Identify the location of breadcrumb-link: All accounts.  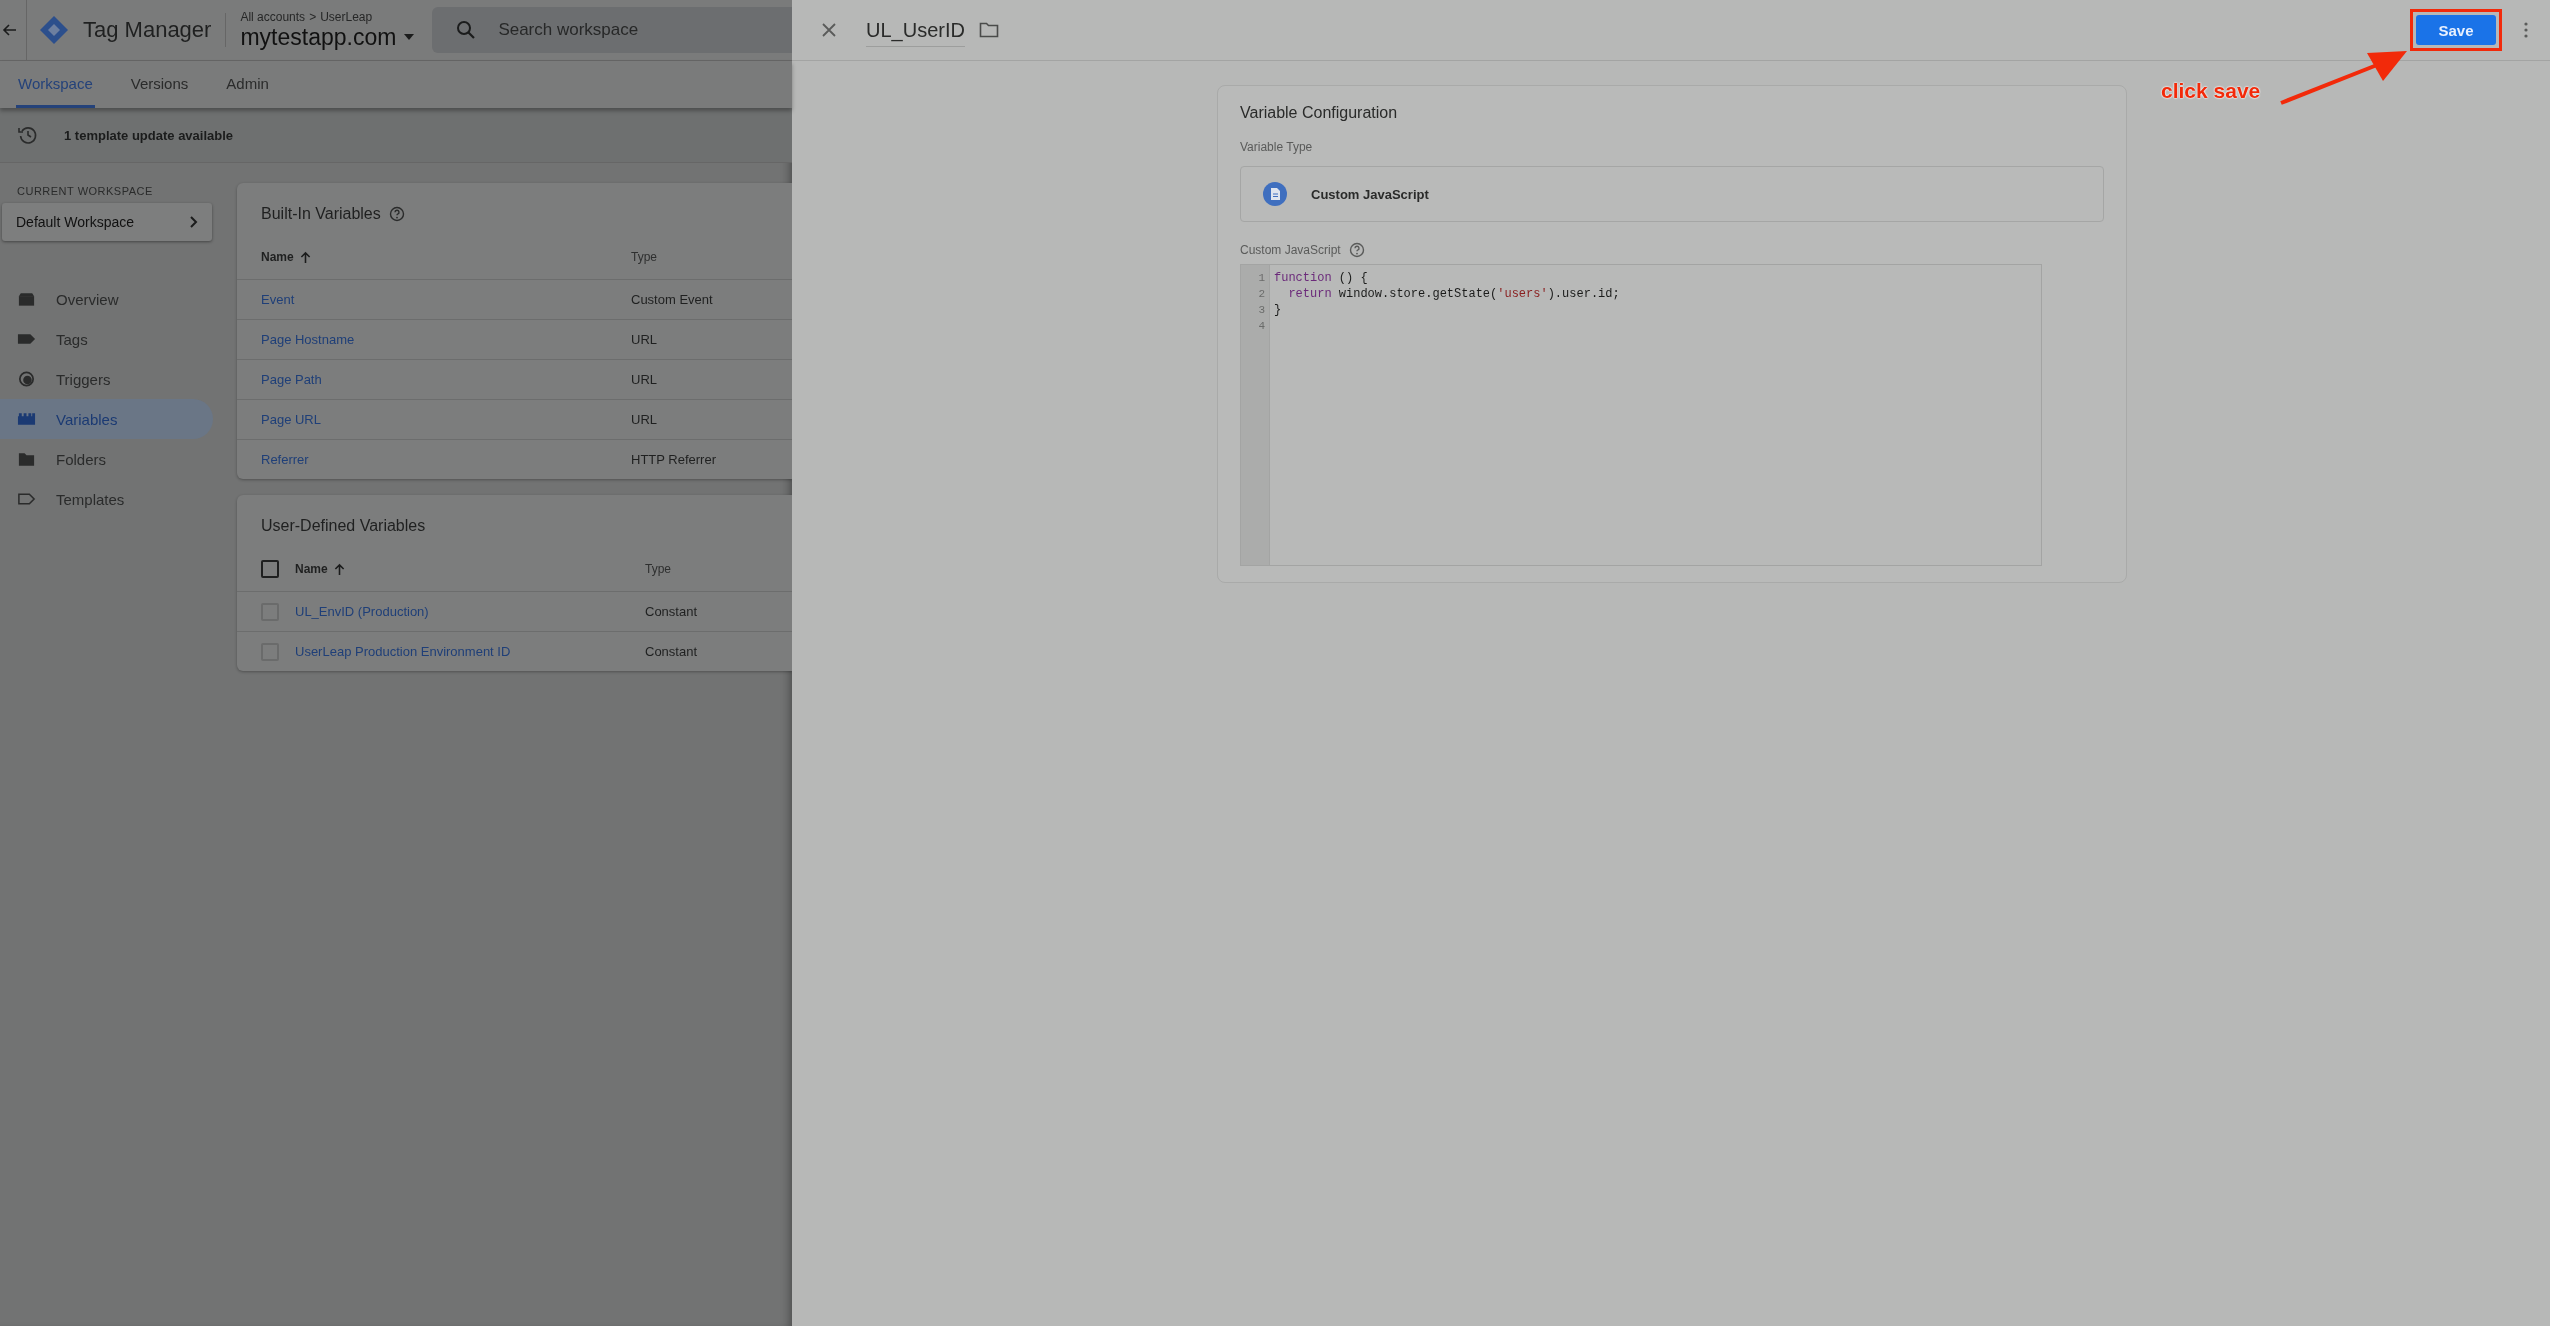
(273, 16).